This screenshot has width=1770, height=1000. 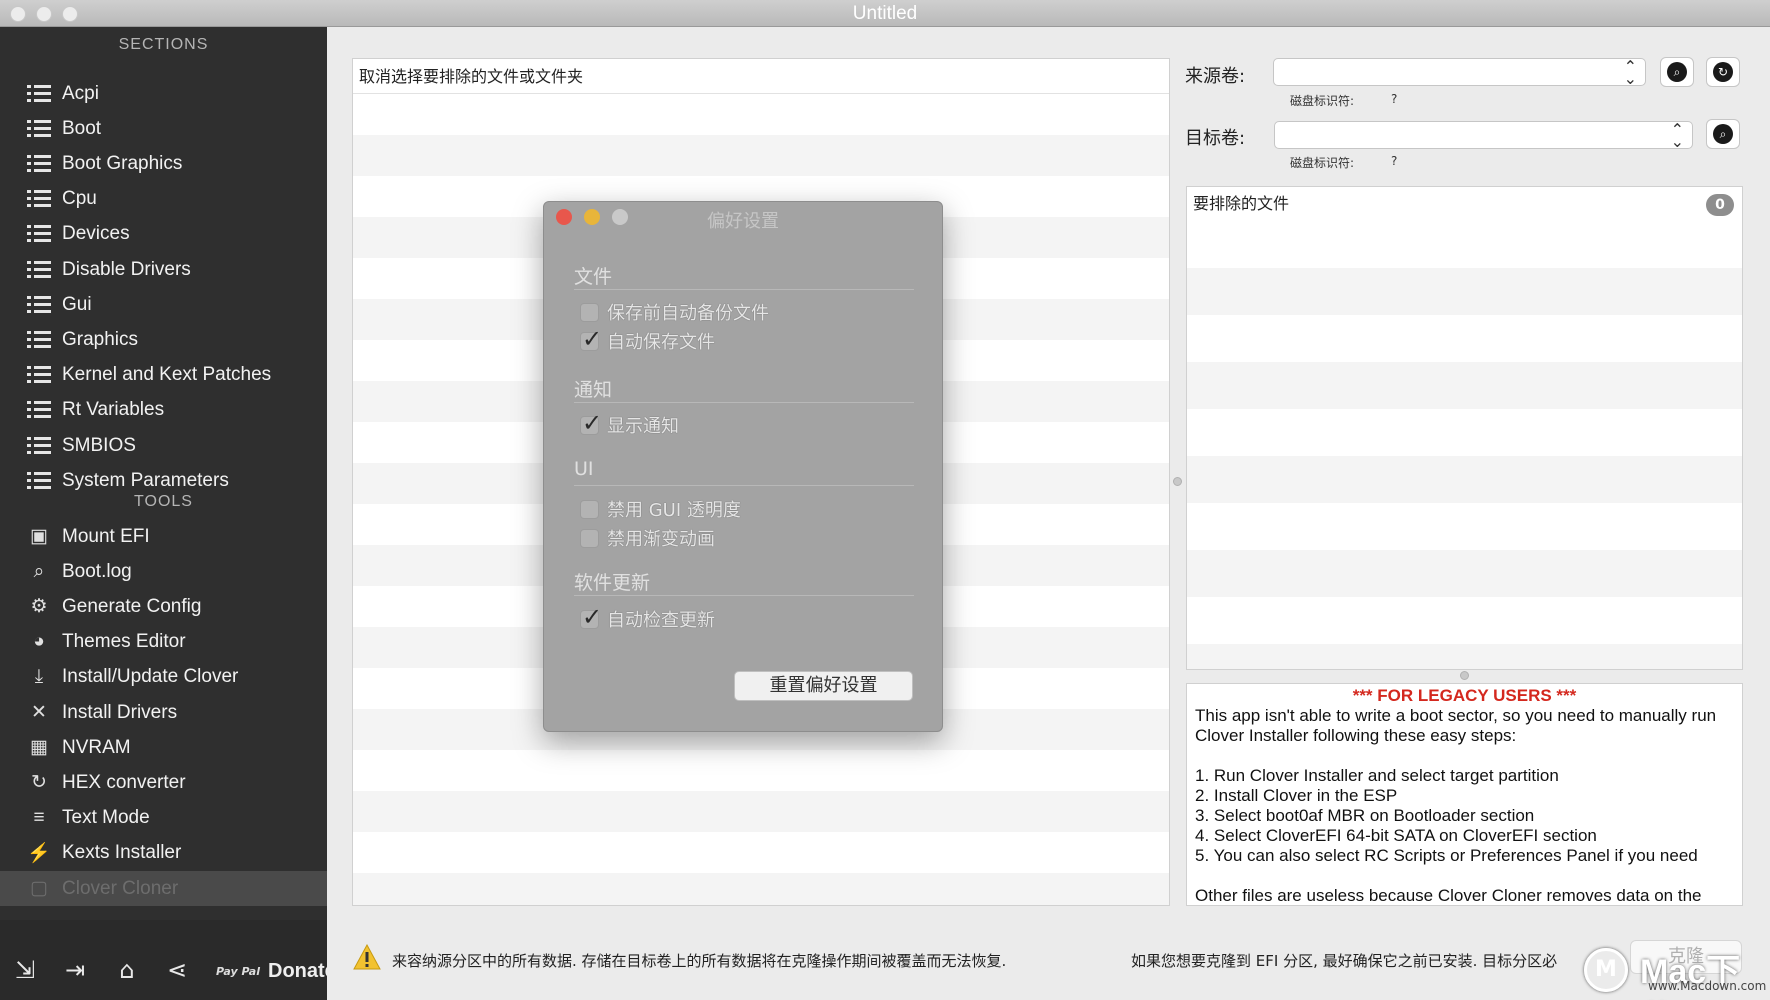 I want to click on sidebar-item-graphics: Graphics, so click(x=163, y=339).